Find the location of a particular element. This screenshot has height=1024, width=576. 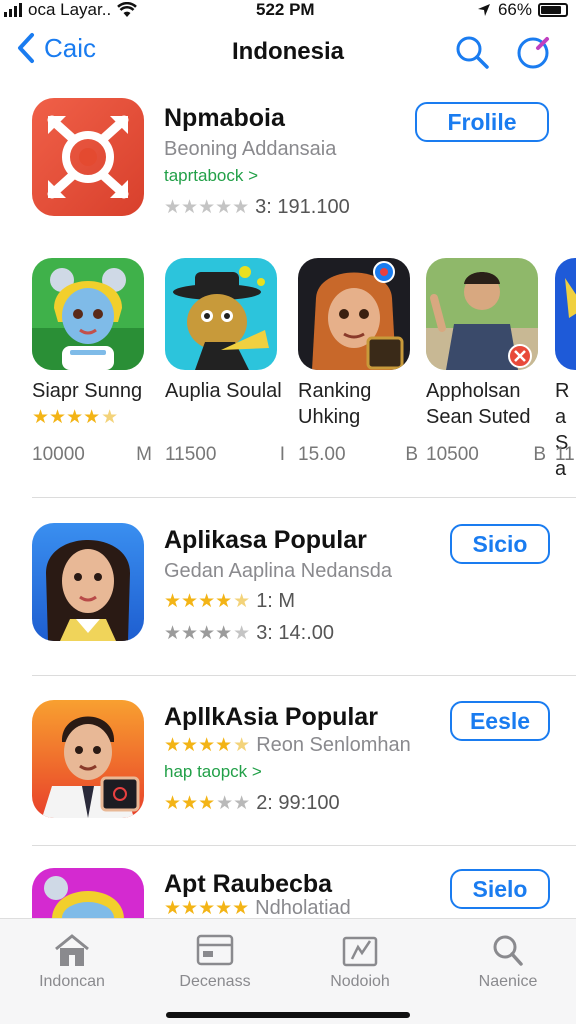

card-unit: M is located at coordinates (144, 454).